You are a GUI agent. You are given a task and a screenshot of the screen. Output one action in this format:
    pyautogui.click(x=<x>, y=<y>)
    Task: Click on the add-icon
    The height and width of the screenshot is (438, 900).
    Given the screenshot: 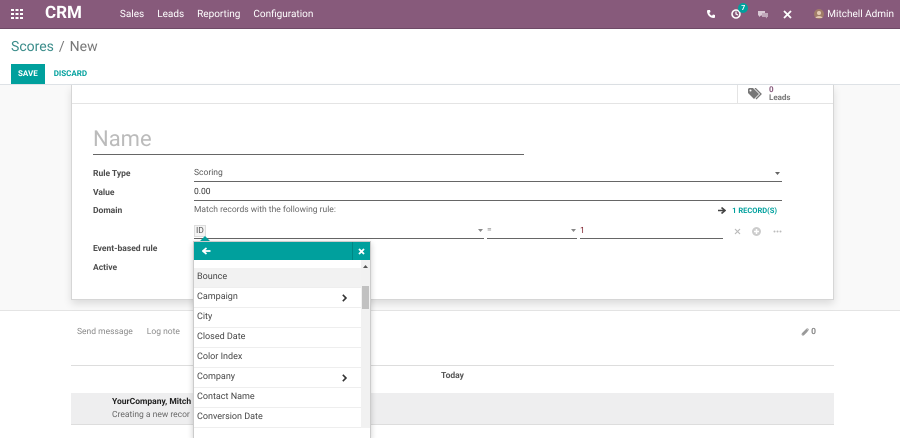 What is the action you would take?
    pyautogui.click(x=756, y=231)
    